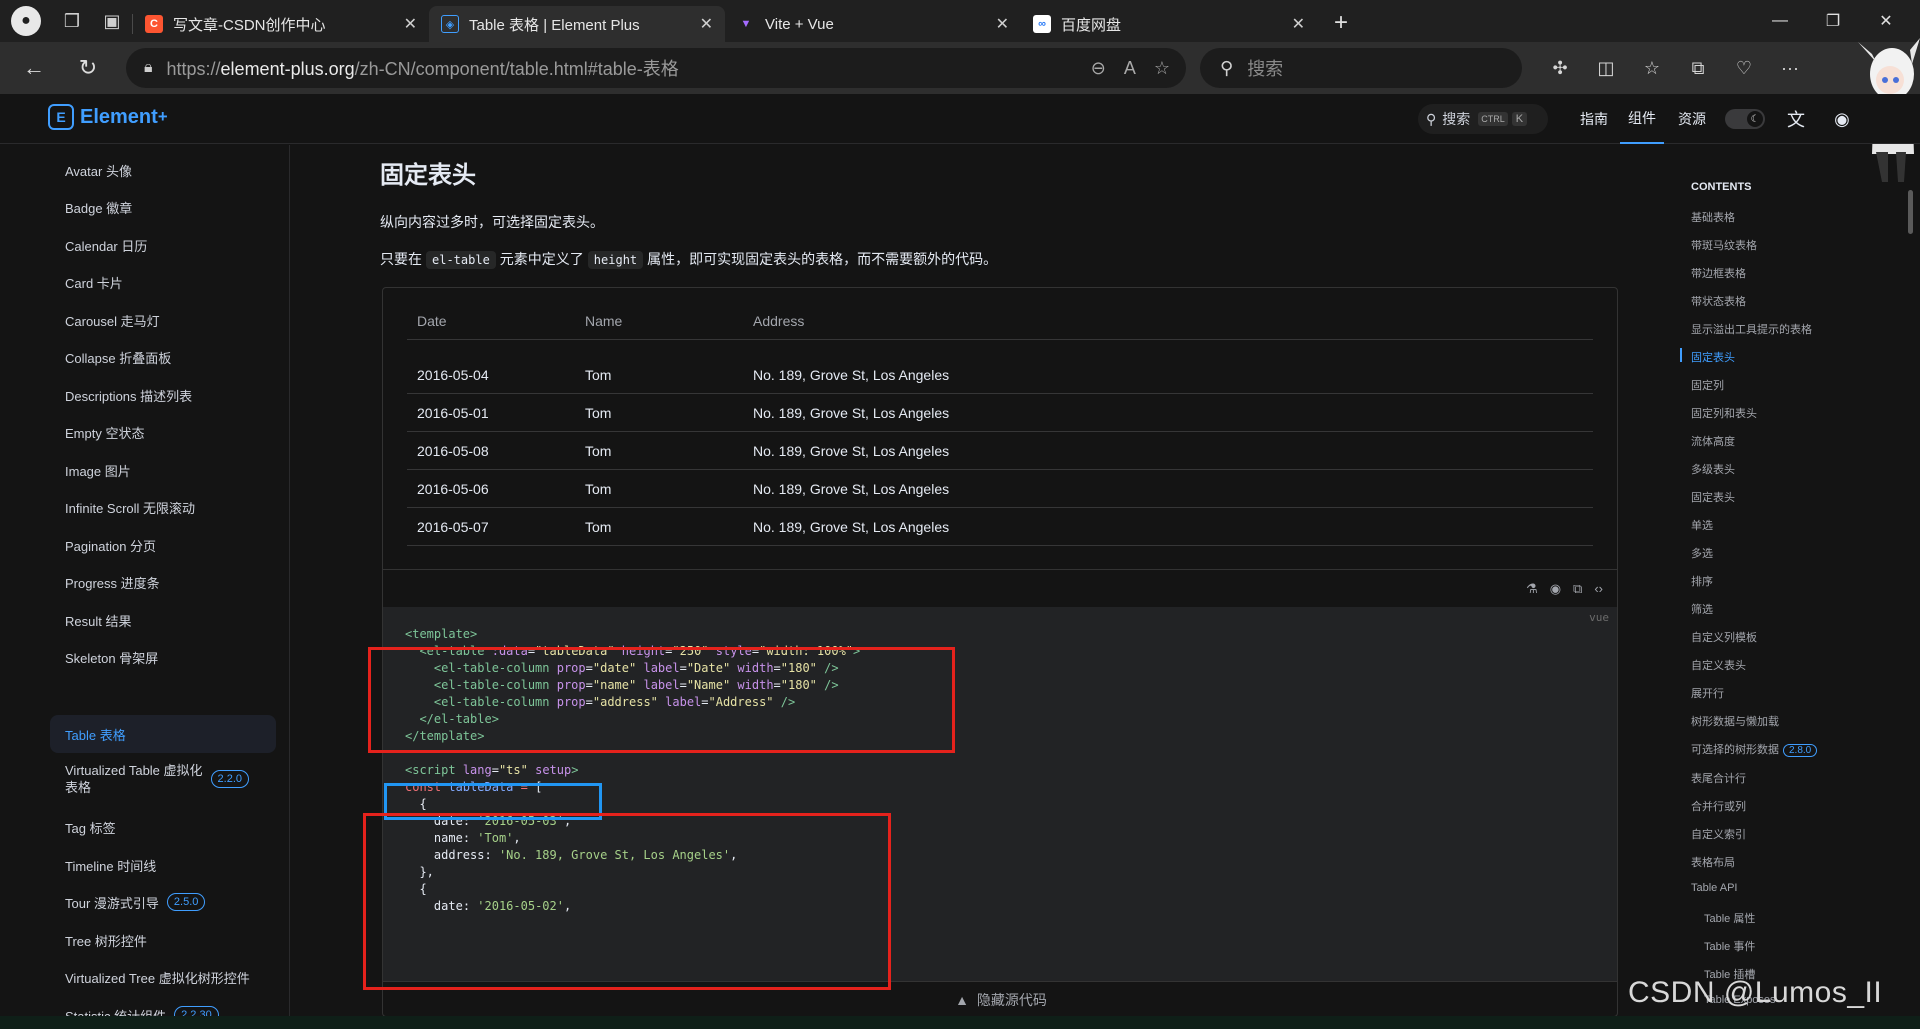 The image size is (1920, 1029). I want to click on section-title: 固定表头, so click(428, 175).